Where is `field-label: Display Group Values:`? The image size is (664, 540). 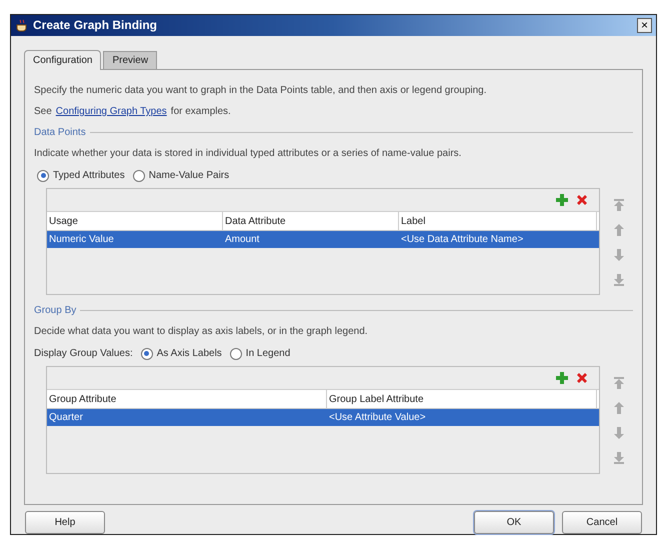 field-label: Display Group Values: is located at coordinates (83, 354).